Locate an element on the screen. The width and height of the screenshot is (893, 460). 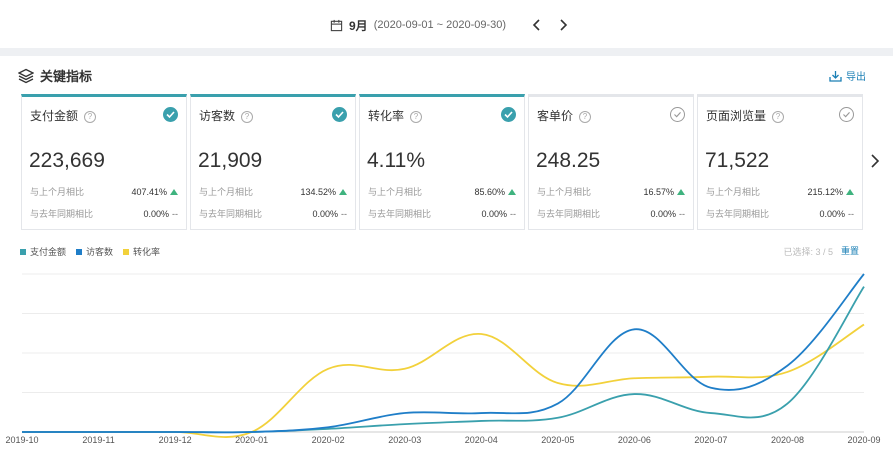
x-tick-label: 2019-11 is located at coordinates (98, 440).